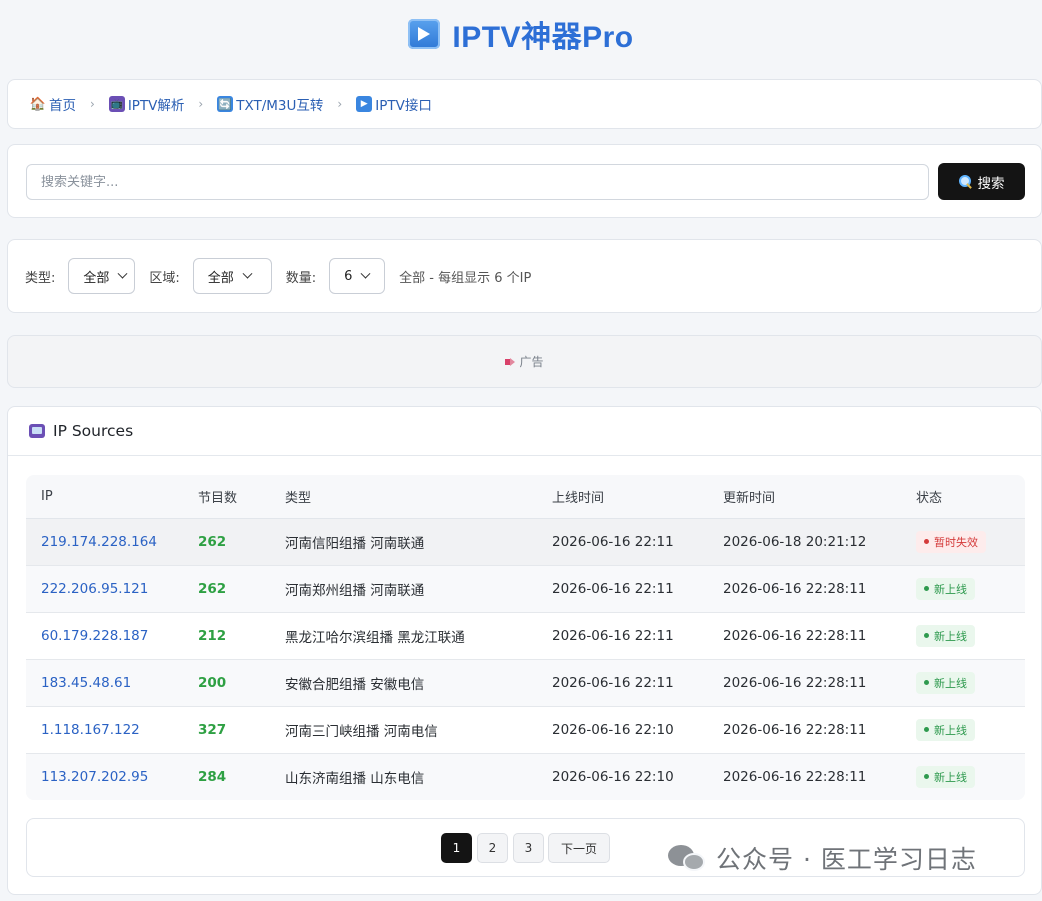 Image resolution: width=1042 pixels, height=901 pixels. Describe the element at coordinates (688, 858) in the screenshot. I see `wechat-icon` at that location.